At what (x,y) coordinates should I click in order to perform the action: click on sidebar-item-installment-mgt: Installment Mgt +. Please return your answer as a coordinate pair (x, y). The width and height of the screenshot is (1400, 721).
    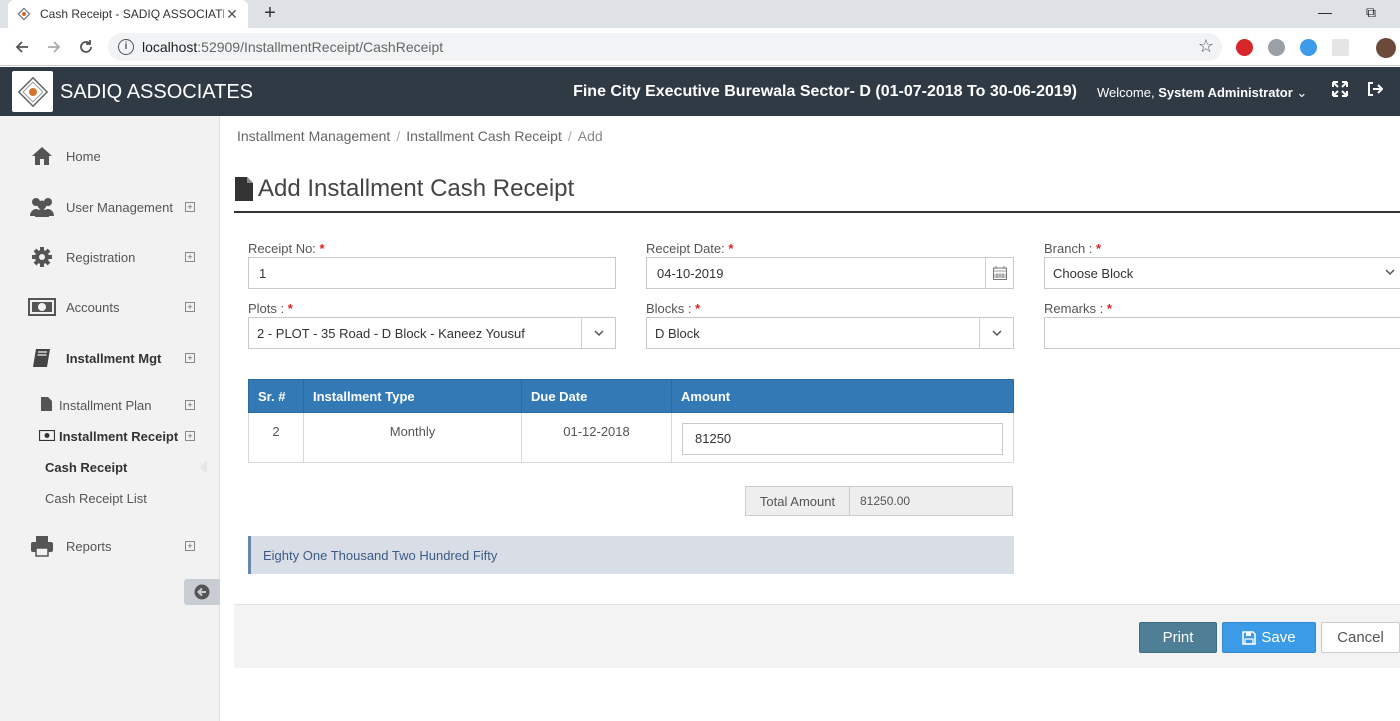
    Looking at the image, I should click on (110, 358).